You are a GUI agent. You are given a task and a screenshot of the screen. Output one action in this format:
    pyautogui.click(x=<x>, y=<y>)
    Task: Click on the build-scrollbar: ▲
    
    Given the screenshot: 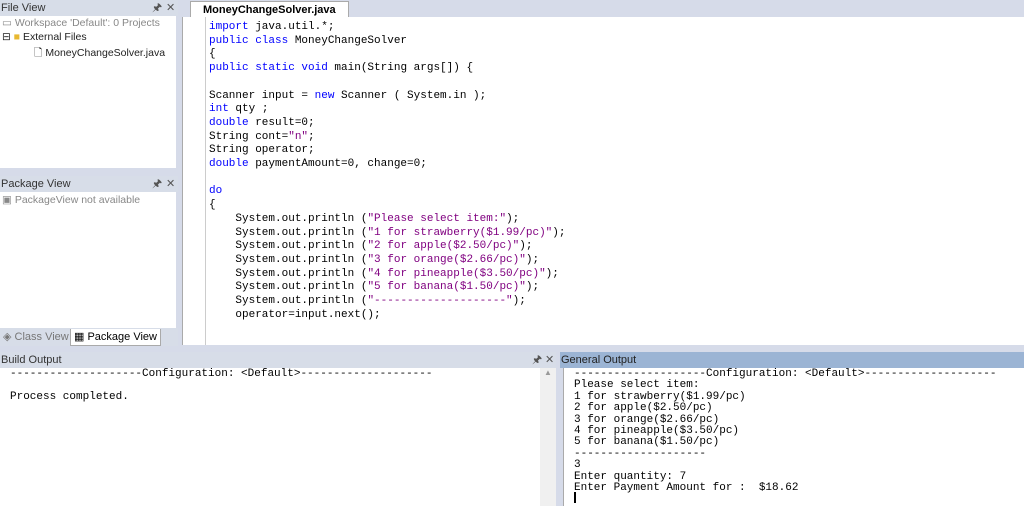 What is the action you would take?
    pyautogui.click(x=548, y=437)
    